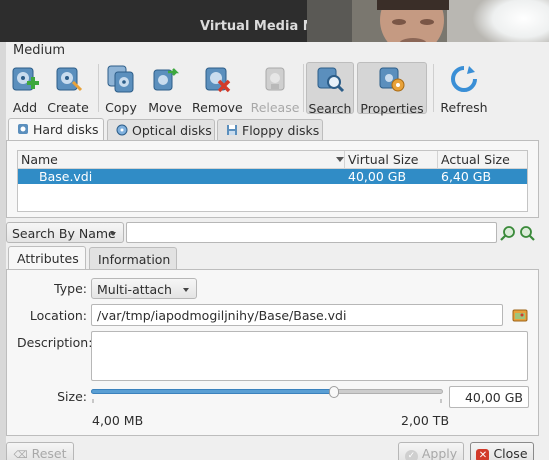 The image size is (549, 460). Describe the element at coordinates (464, 107) in the screenshot. I see `refresh-label: Refresh` at that location.